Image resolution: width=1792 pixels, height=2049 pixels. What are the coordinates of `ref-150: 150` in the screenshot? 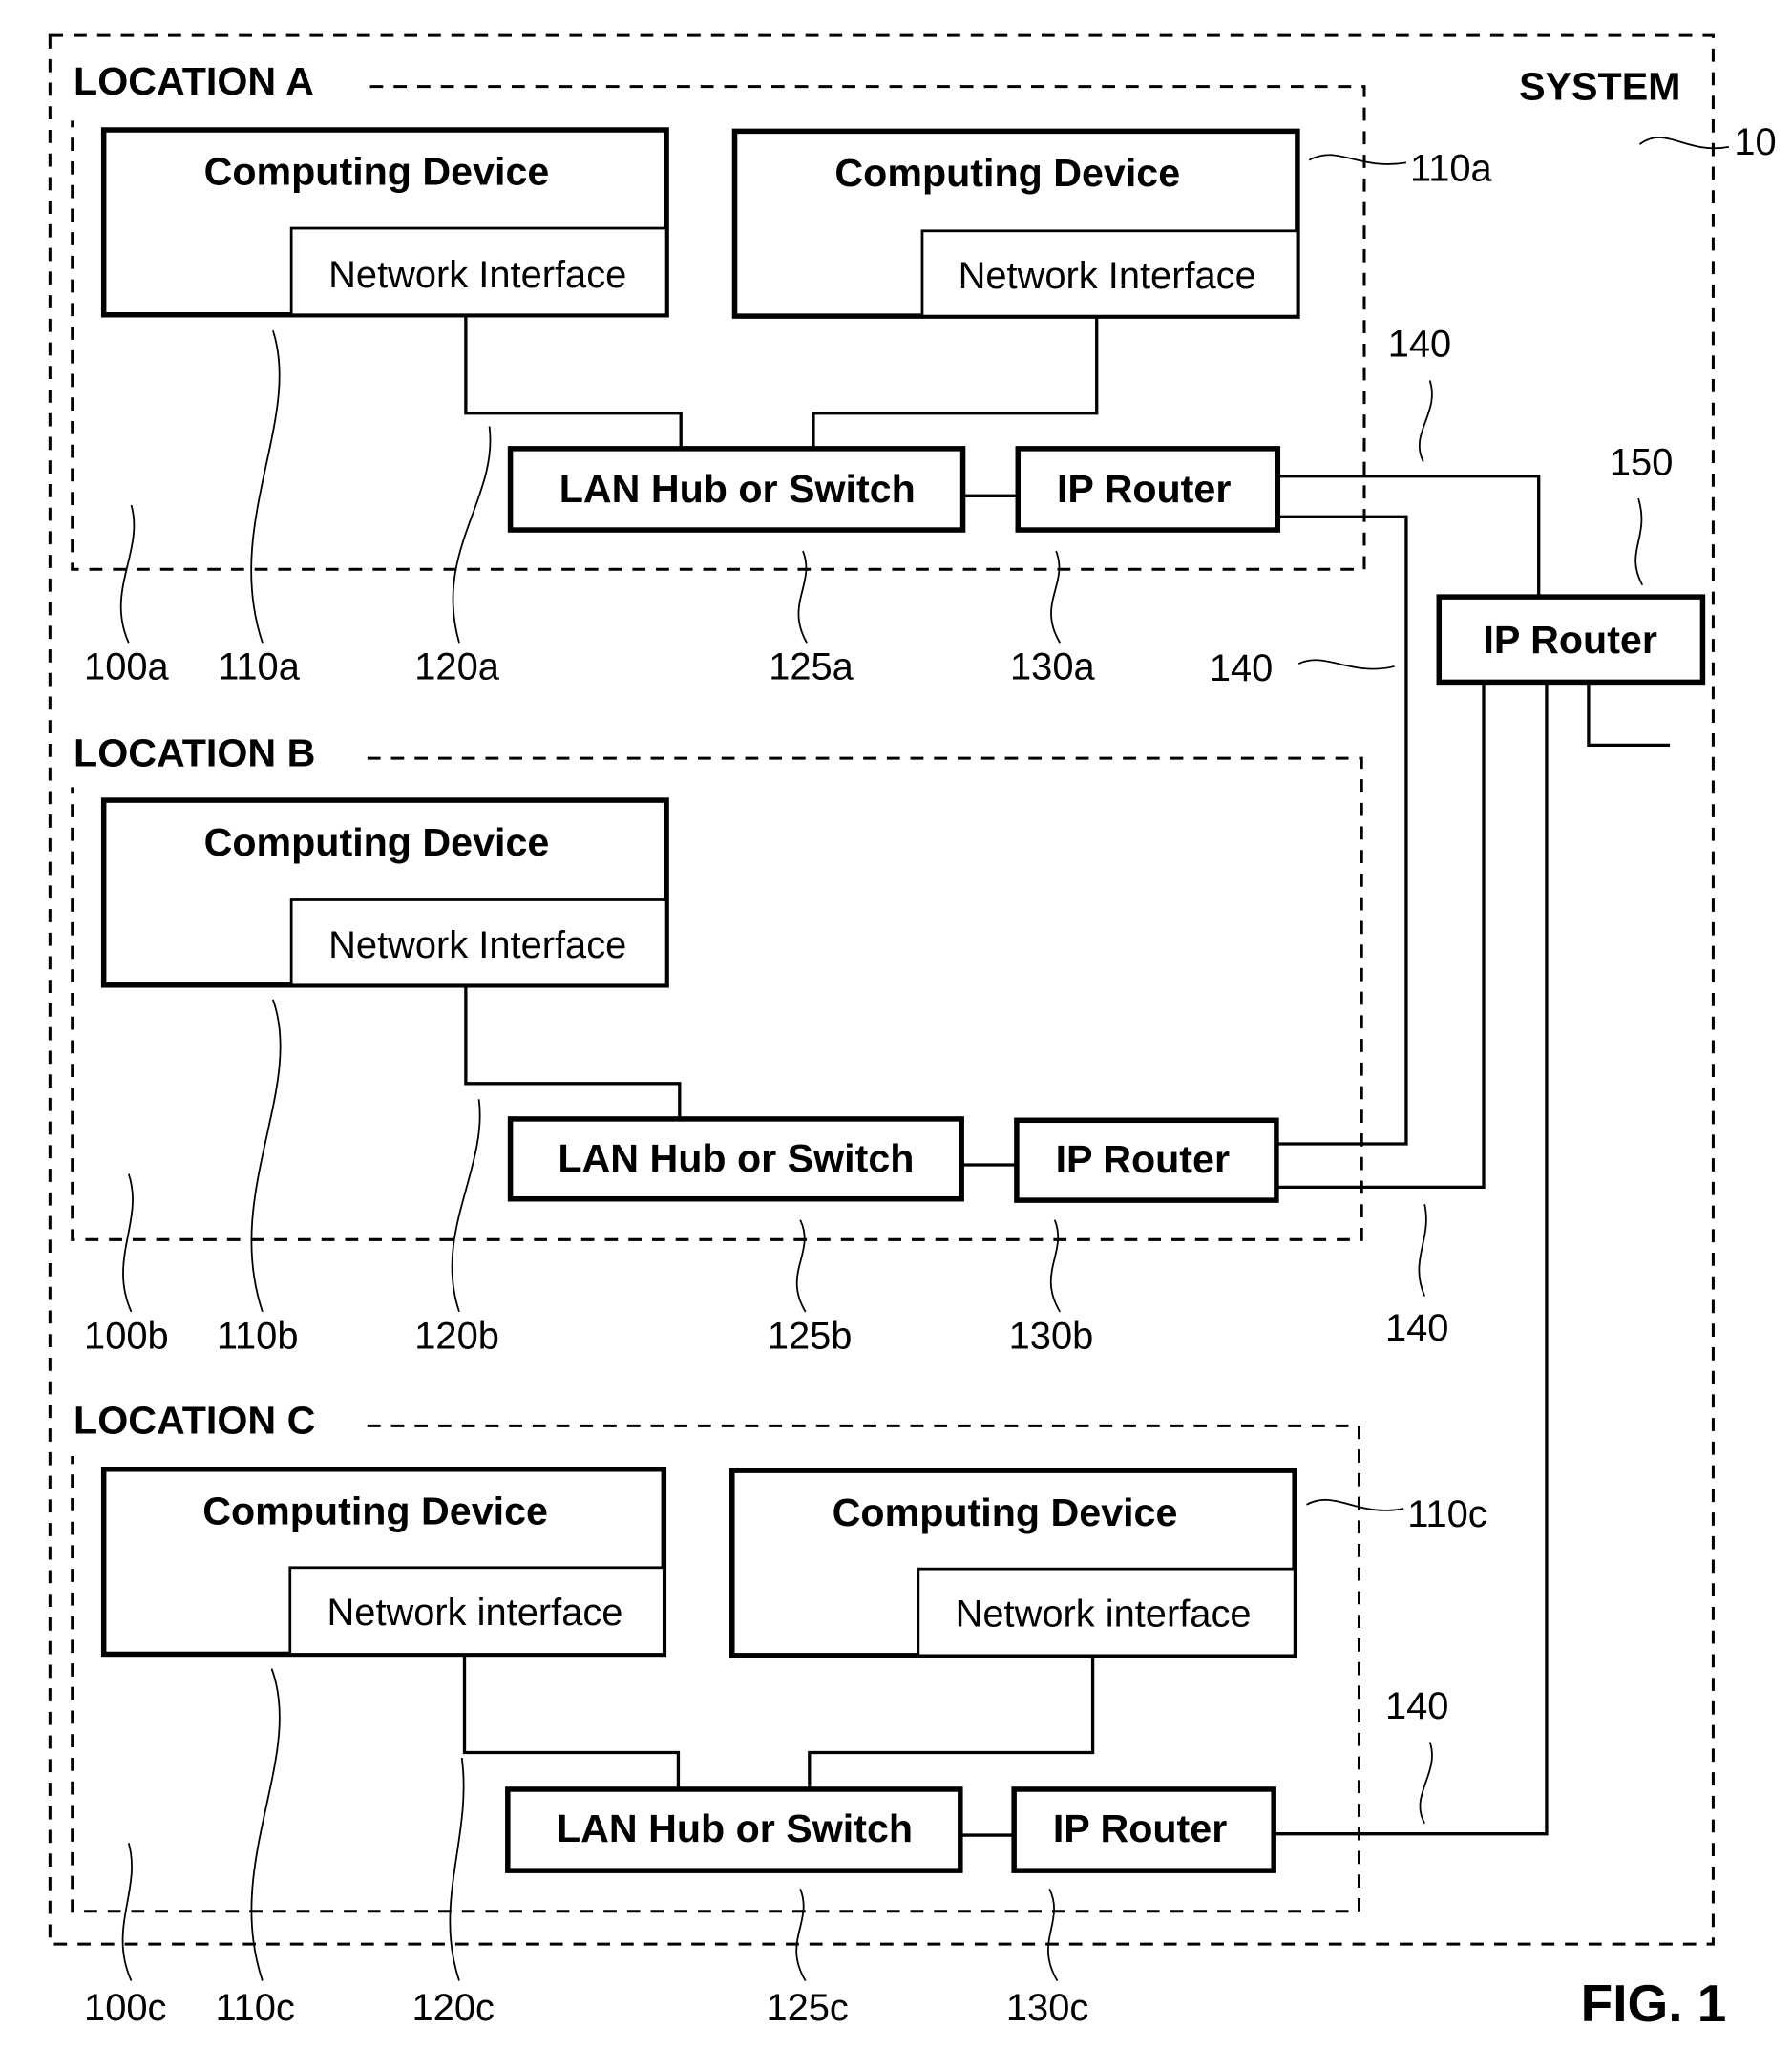 It's located at (1642, 462).